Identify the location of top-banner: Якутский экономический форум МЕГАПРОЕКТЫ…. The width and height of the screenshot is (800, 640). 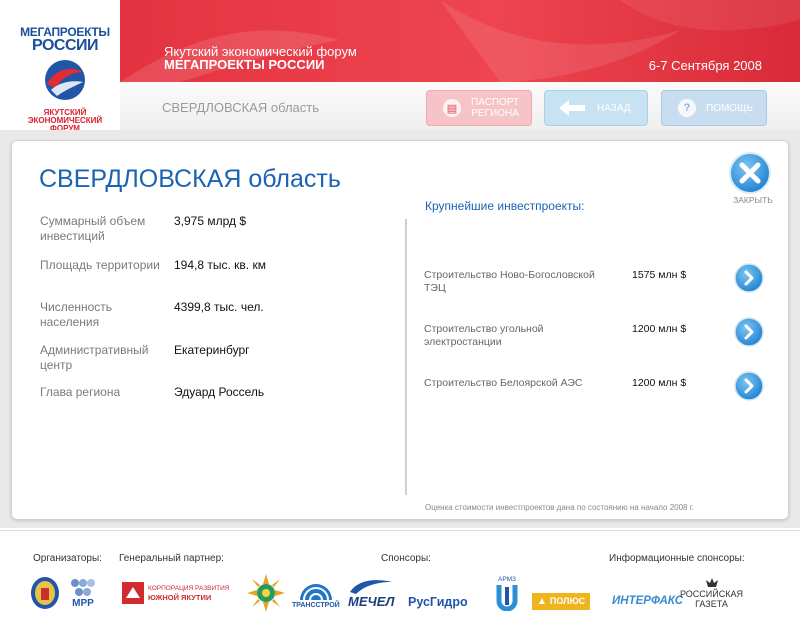
(460, 41).